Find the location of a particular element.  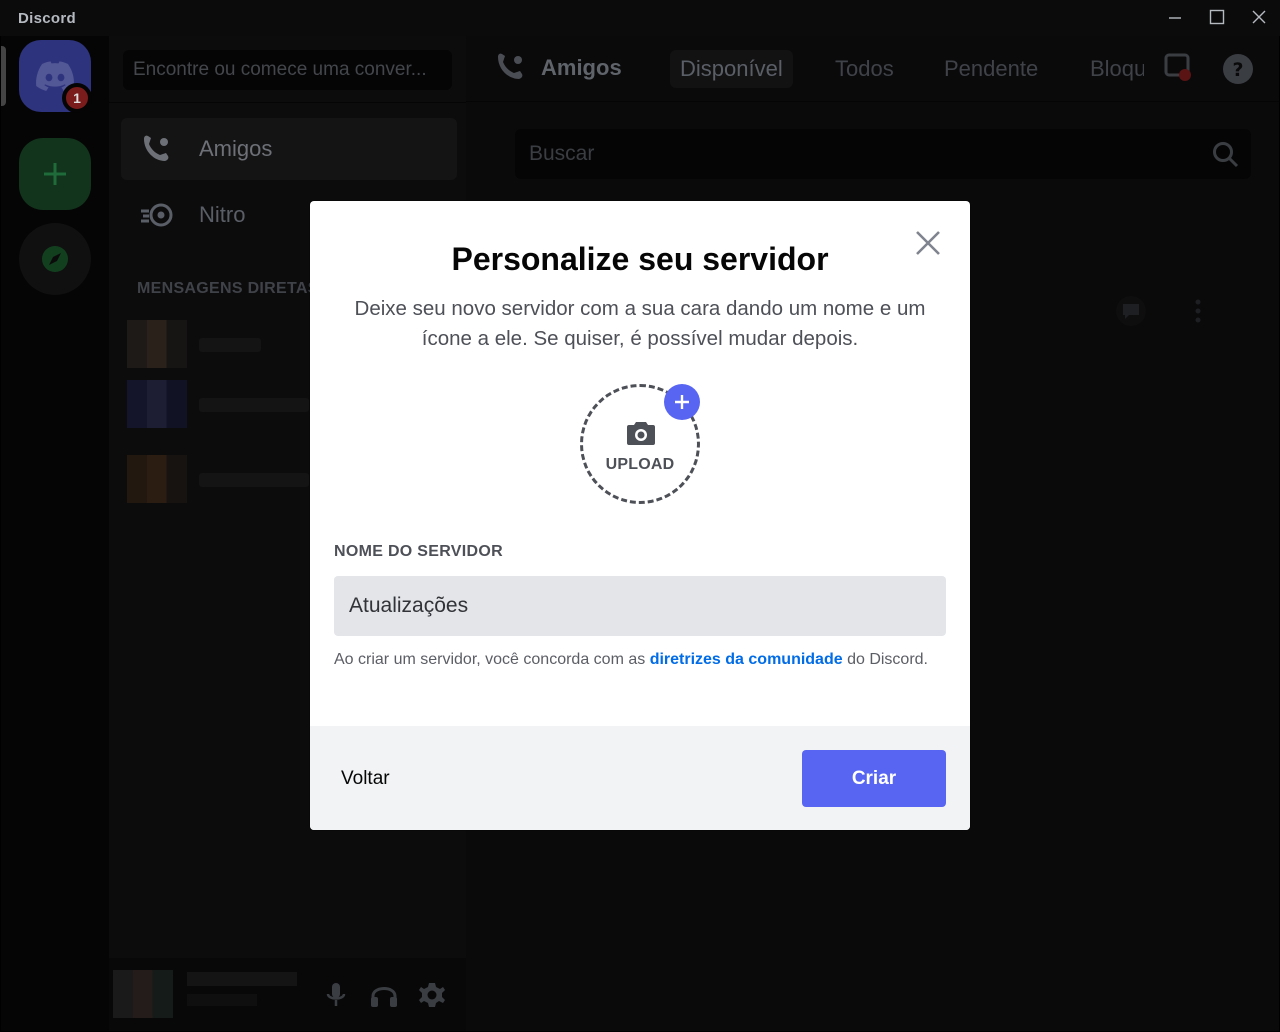

close-icon is located at coordinates (1259, 17).